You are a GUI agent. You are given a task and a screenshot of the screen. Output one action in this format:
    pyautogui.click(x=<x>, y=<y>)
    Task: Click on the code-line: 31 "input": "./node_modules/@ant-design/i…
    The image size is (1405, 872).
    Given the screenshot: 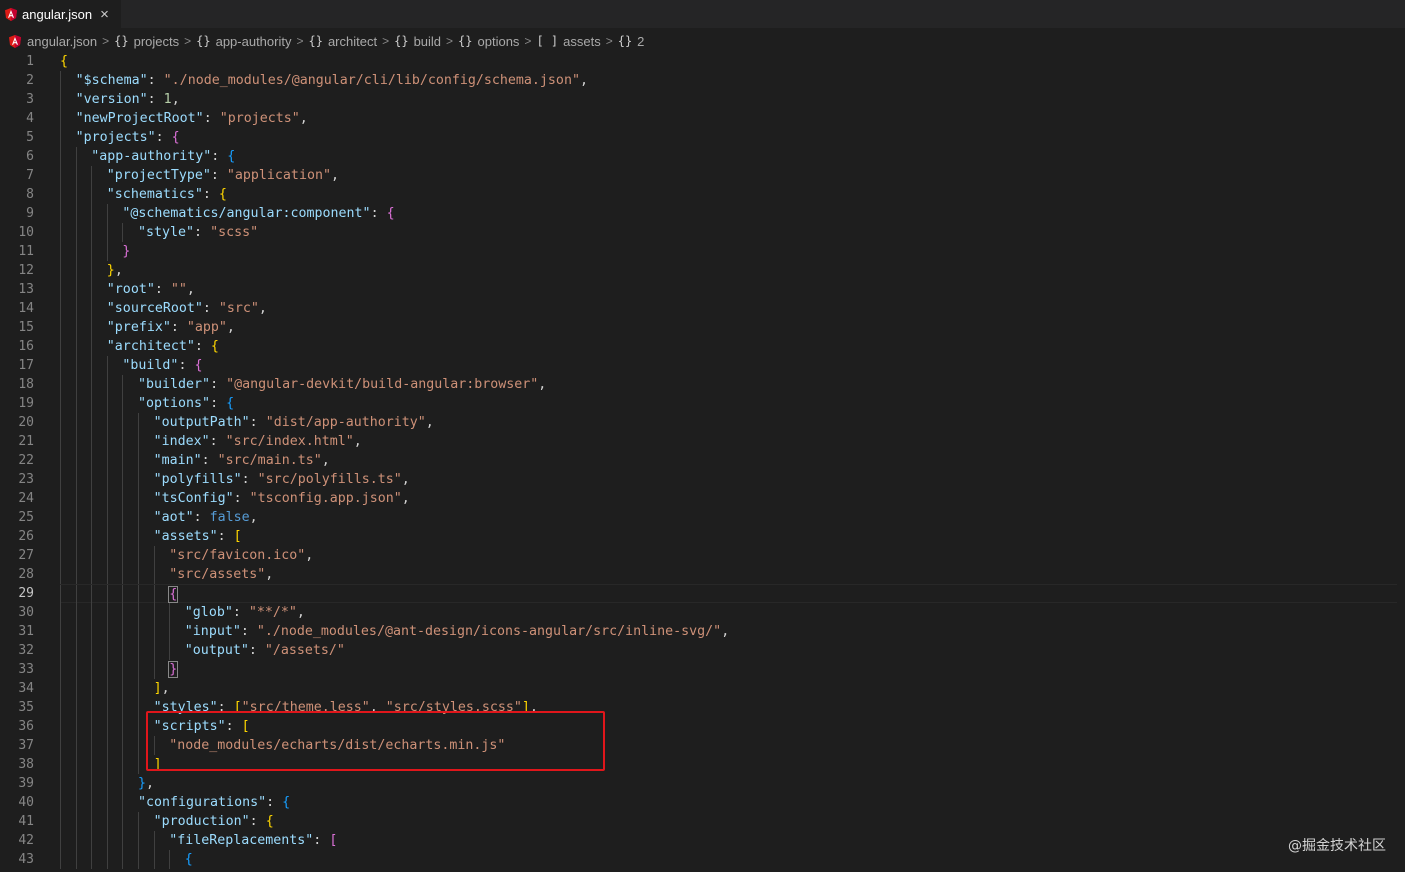 What is the action you would take?
    pyautogui.click(x=702, y=631)
    